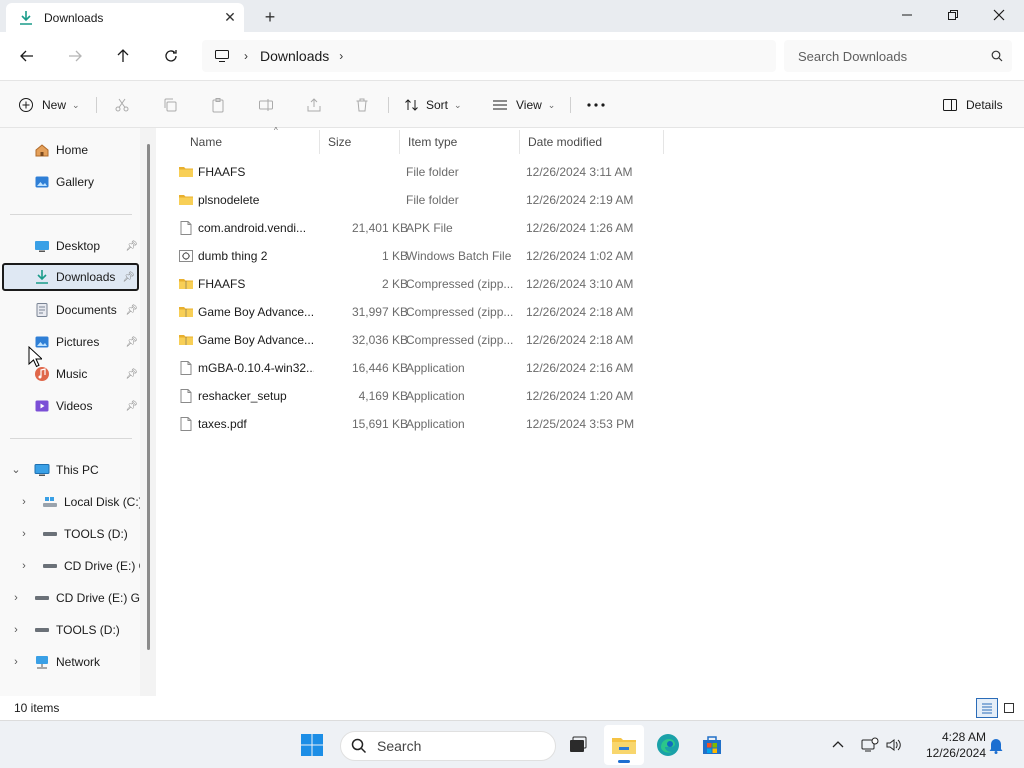 This screenshot has width=1024, height=768. Describe the element at coordinates (49, 105) in the screenshot. I see `new-button: New ⌄` at that location.